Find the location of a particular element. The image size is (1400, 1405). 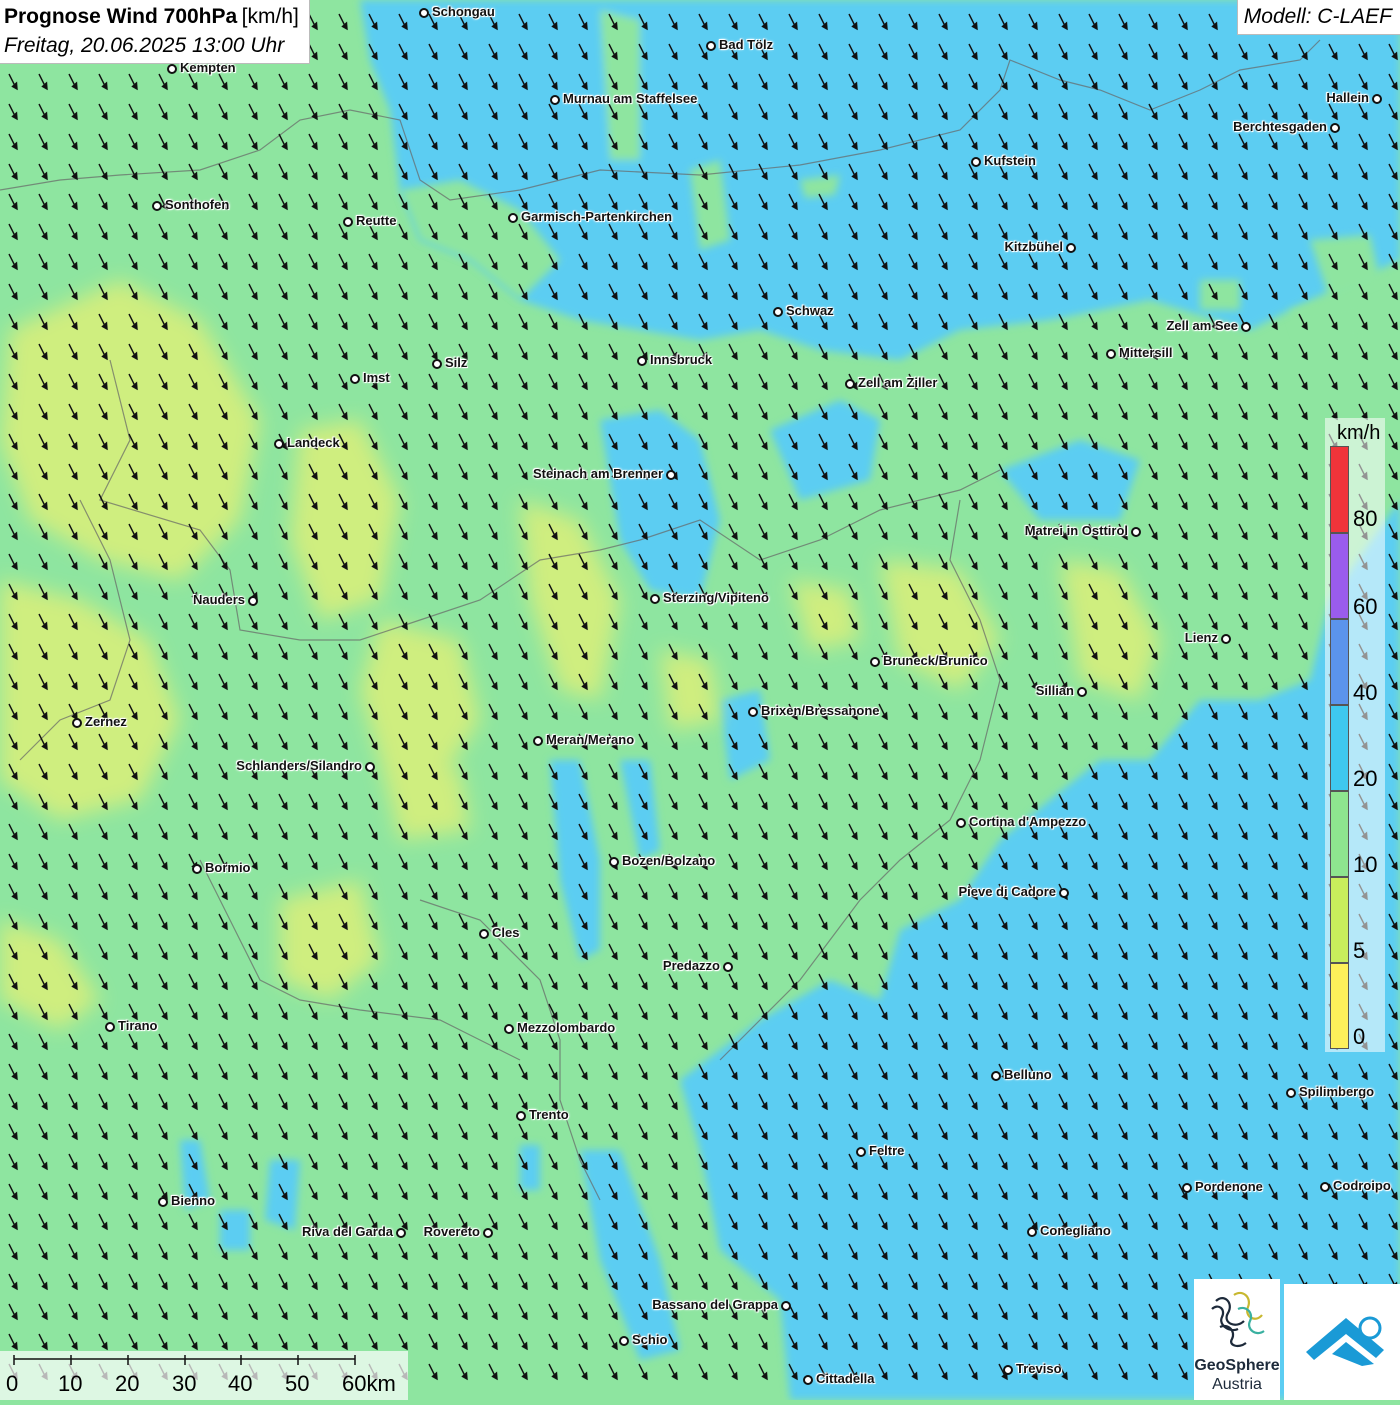

city-label: Bozen/Bolzano is located at coordinates (669, 860).